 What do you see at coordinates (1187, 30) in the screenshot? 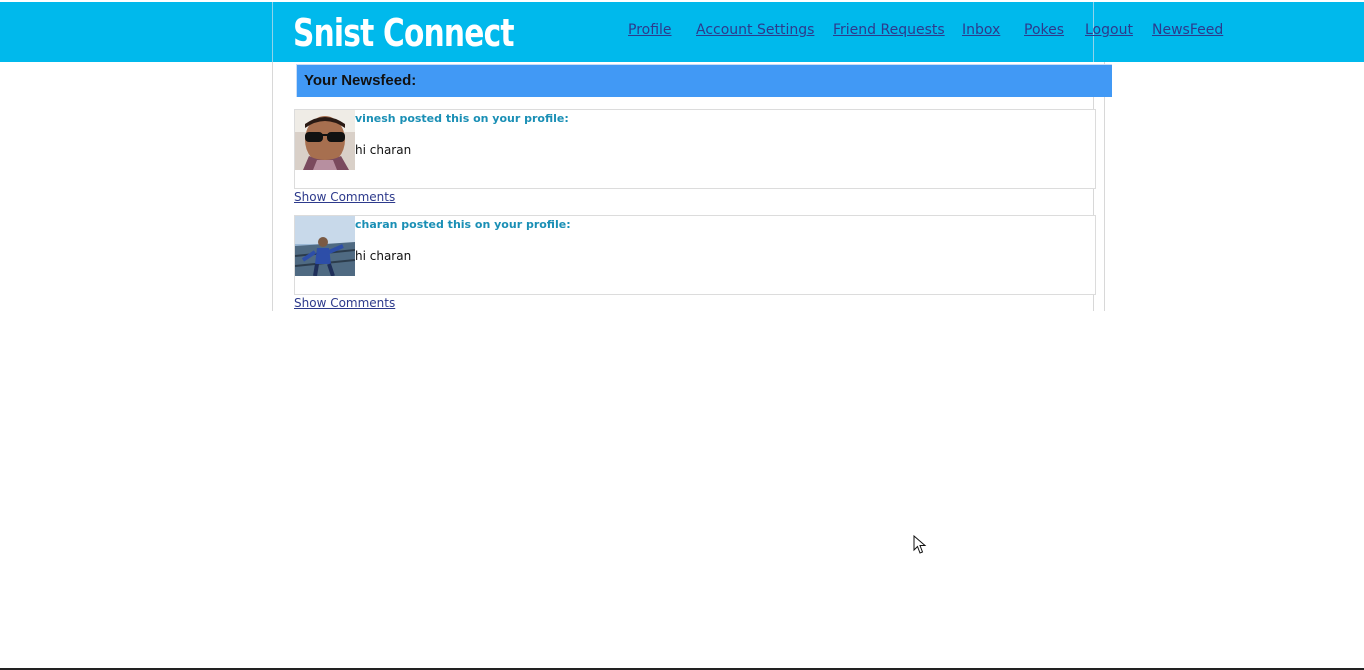
I see `nav-newsfeed-link: NewsFeed` at bounding box center [1187, 30].